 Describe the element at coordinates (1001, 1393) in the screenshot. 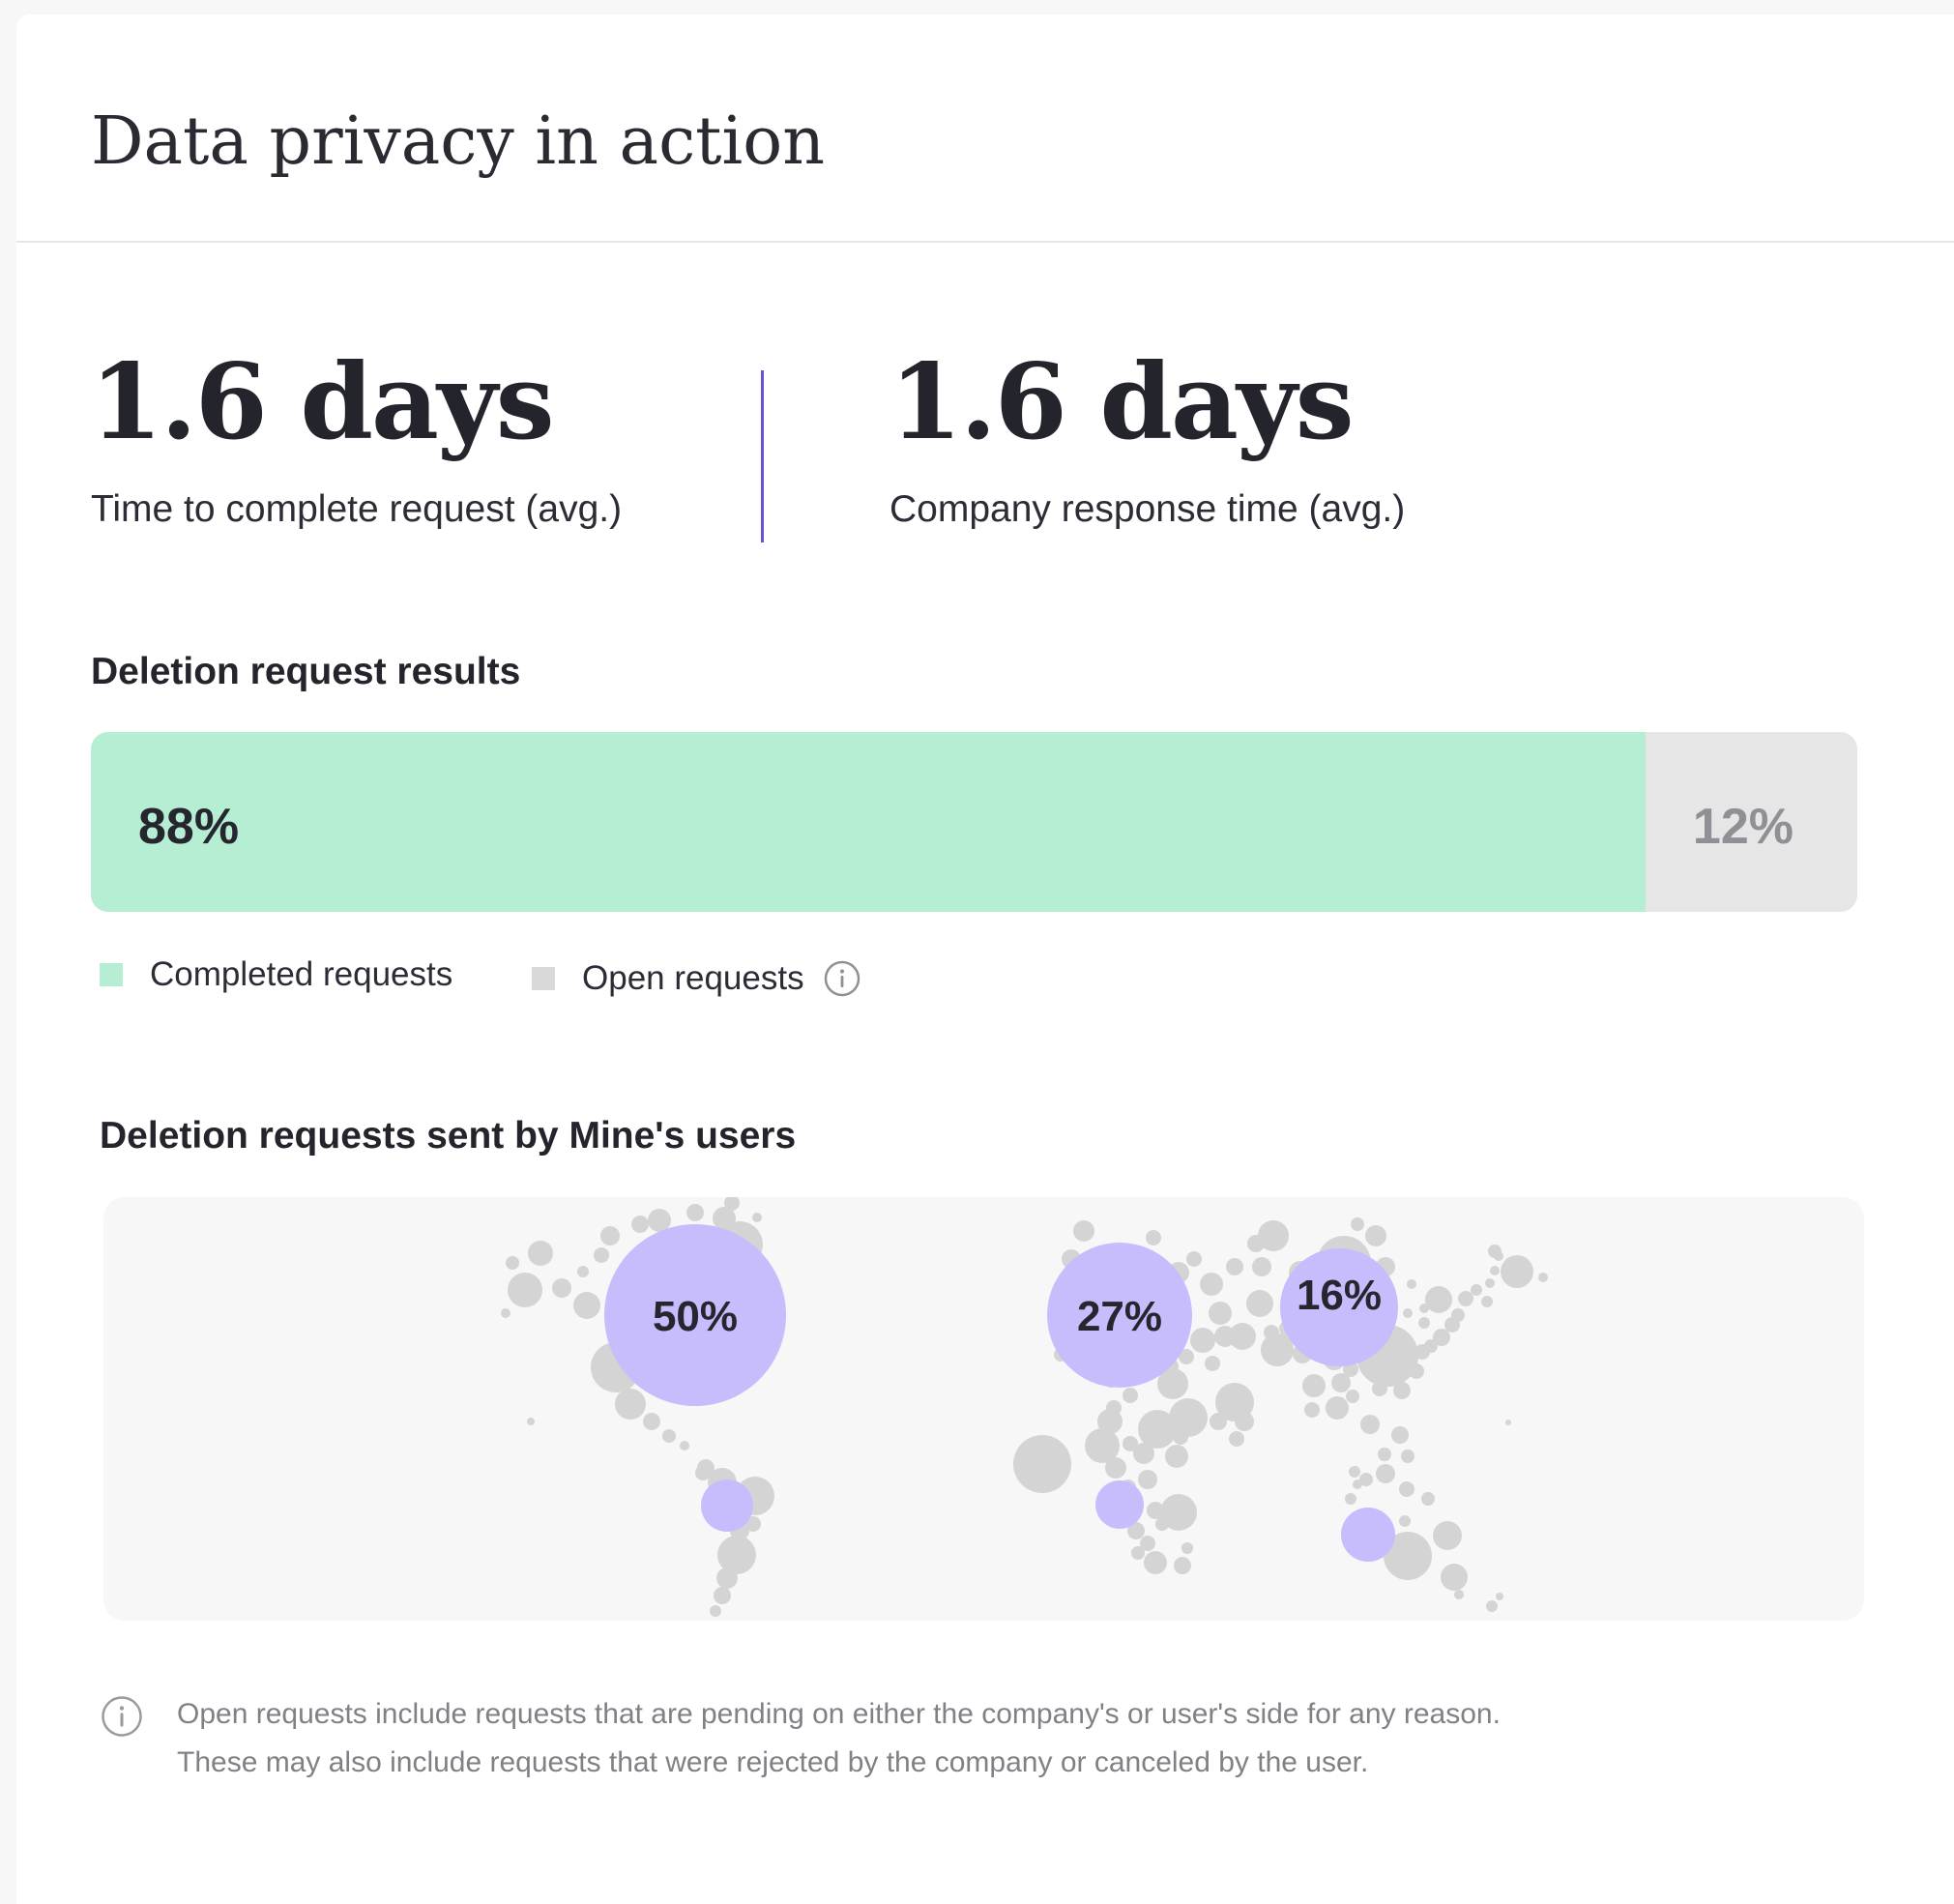

I see `region-bubbles` at that location.